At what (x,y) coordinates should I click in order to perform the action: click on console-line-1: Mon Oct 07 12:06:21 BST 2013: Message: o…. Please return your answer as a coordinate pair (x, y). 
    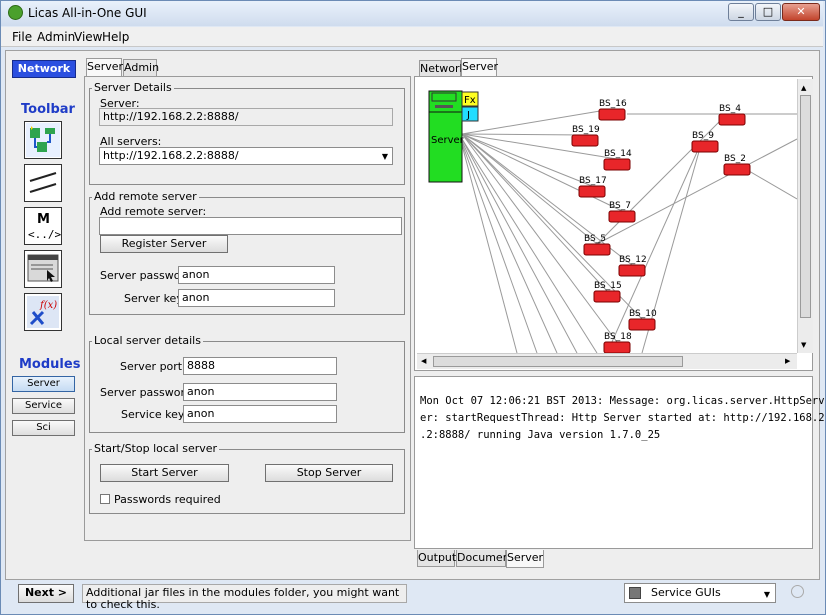
    Looking at the image, I should click on (622, 401).